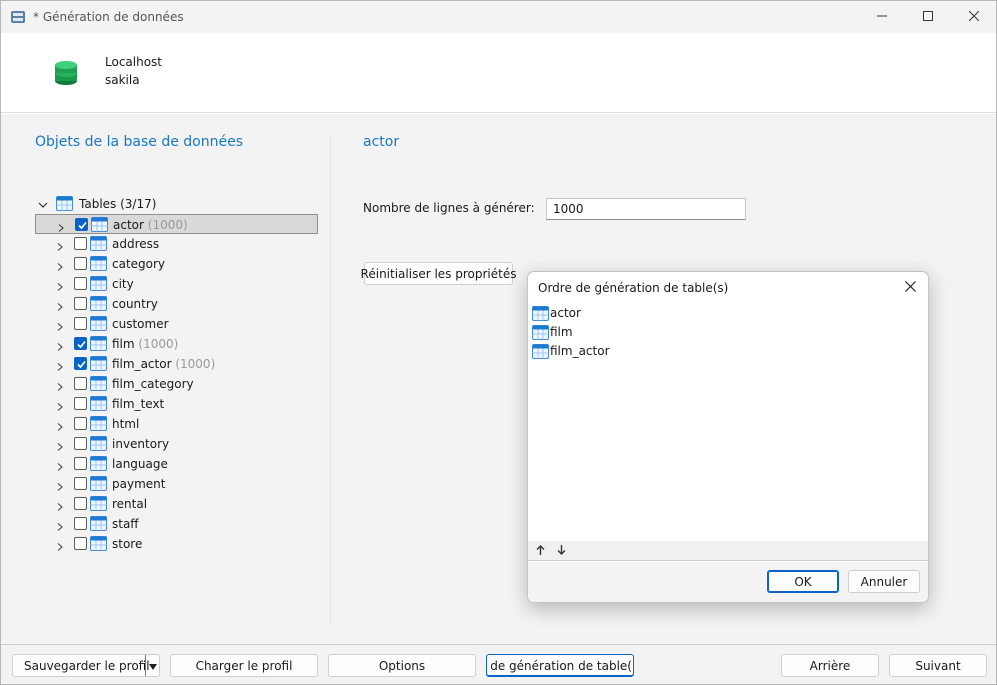 This screenshot has width=997, height=685. Describe the element at coordinates (561, 551) in the screenshot. I see `move-down-button` at that location.